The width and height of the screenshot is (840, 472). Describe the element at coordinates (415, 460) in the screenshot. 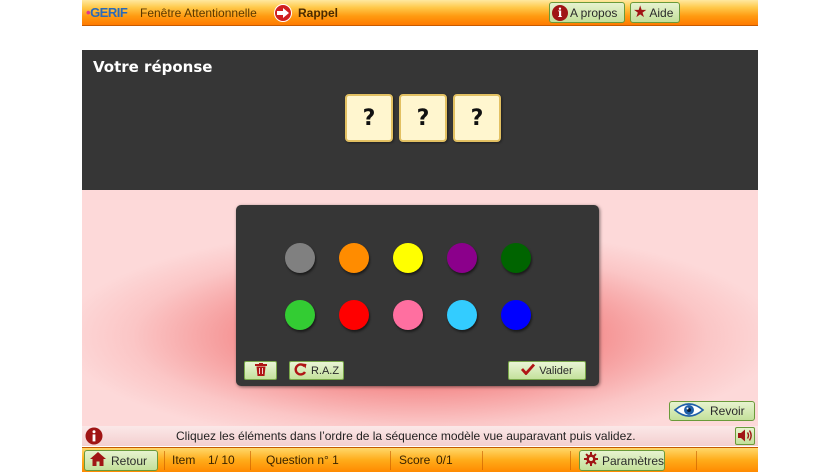

I see `score-label: Score` at that location.